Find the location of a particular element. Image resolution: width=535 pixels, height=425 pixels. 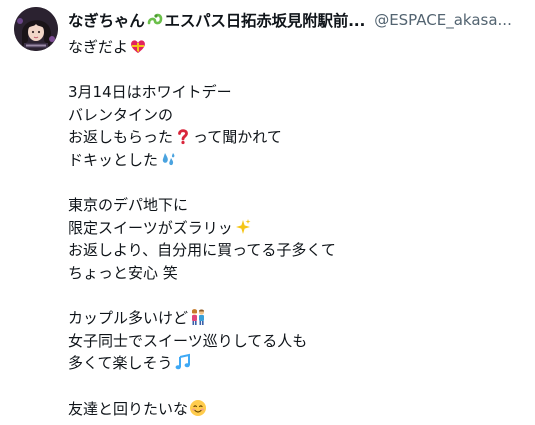

text-line: 東京のデパ地下に is located at coordinates (295, 205).